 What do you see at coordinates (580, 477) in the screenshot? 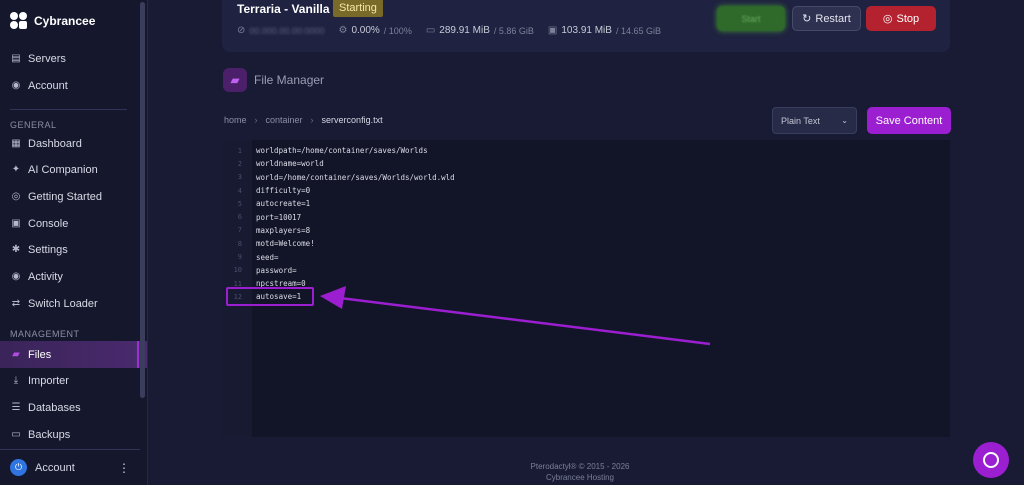
I see `footer-host: Cybrancee Hosting` at bounding box center [580, 477].